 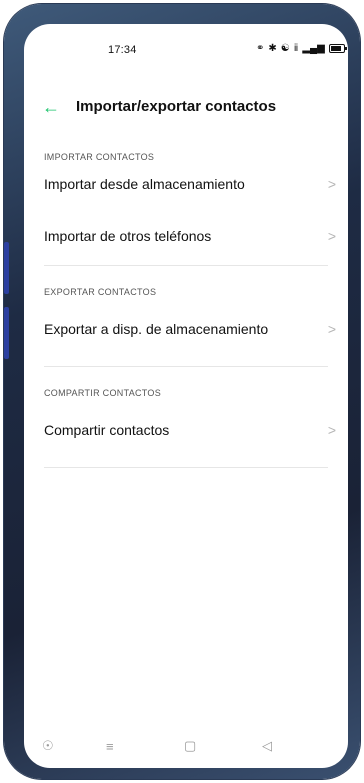 What do you see at coordinates (272, 48) in the screenshot?
I see `bluetooth-icon: ✱` at bounding box center [272, 48].